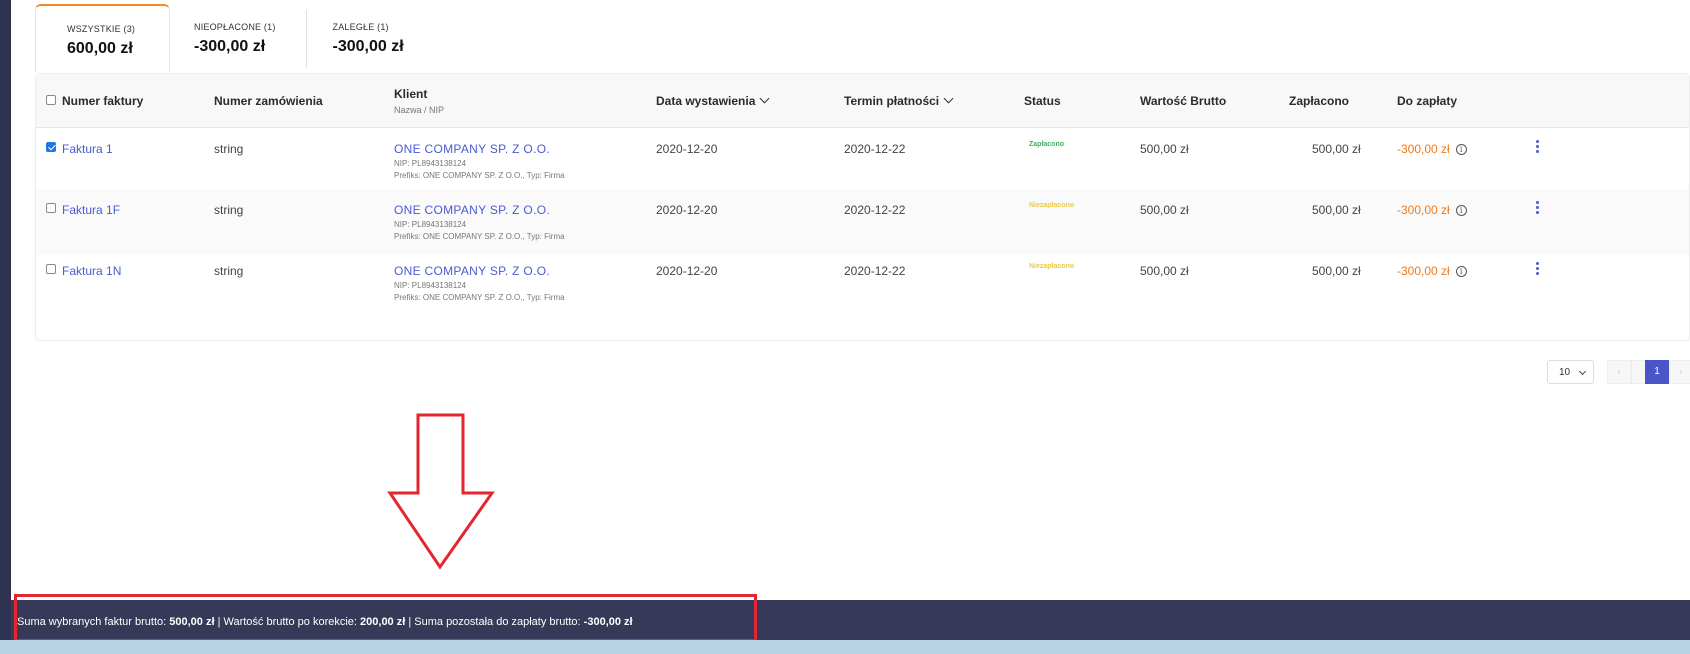 This screenshot has height=654, width=1690. I want to click on tab-all: WSZYSTKIE (3) 600,00 zł, so click(102, 38).